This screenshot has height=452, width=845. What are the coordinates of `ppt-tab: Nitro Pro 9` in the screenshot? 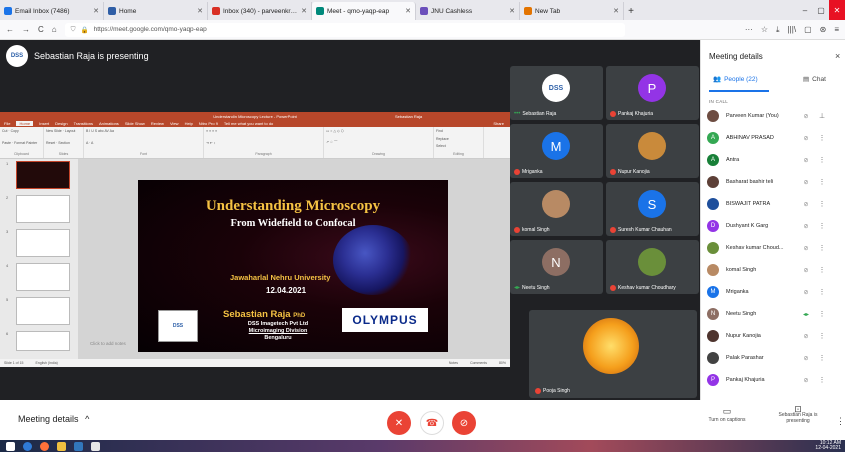 It's located at (208, 123).